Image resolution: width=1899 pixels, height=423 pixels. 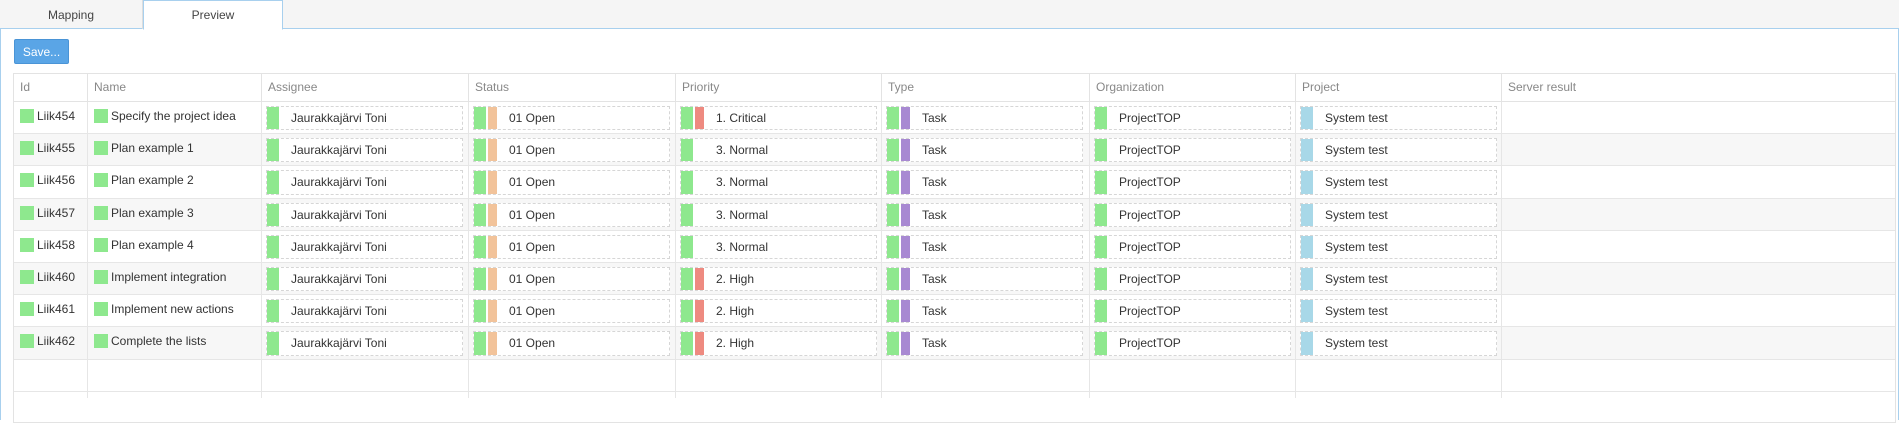 I want to click on cell-project: System test, so click(x=1399, y=246).